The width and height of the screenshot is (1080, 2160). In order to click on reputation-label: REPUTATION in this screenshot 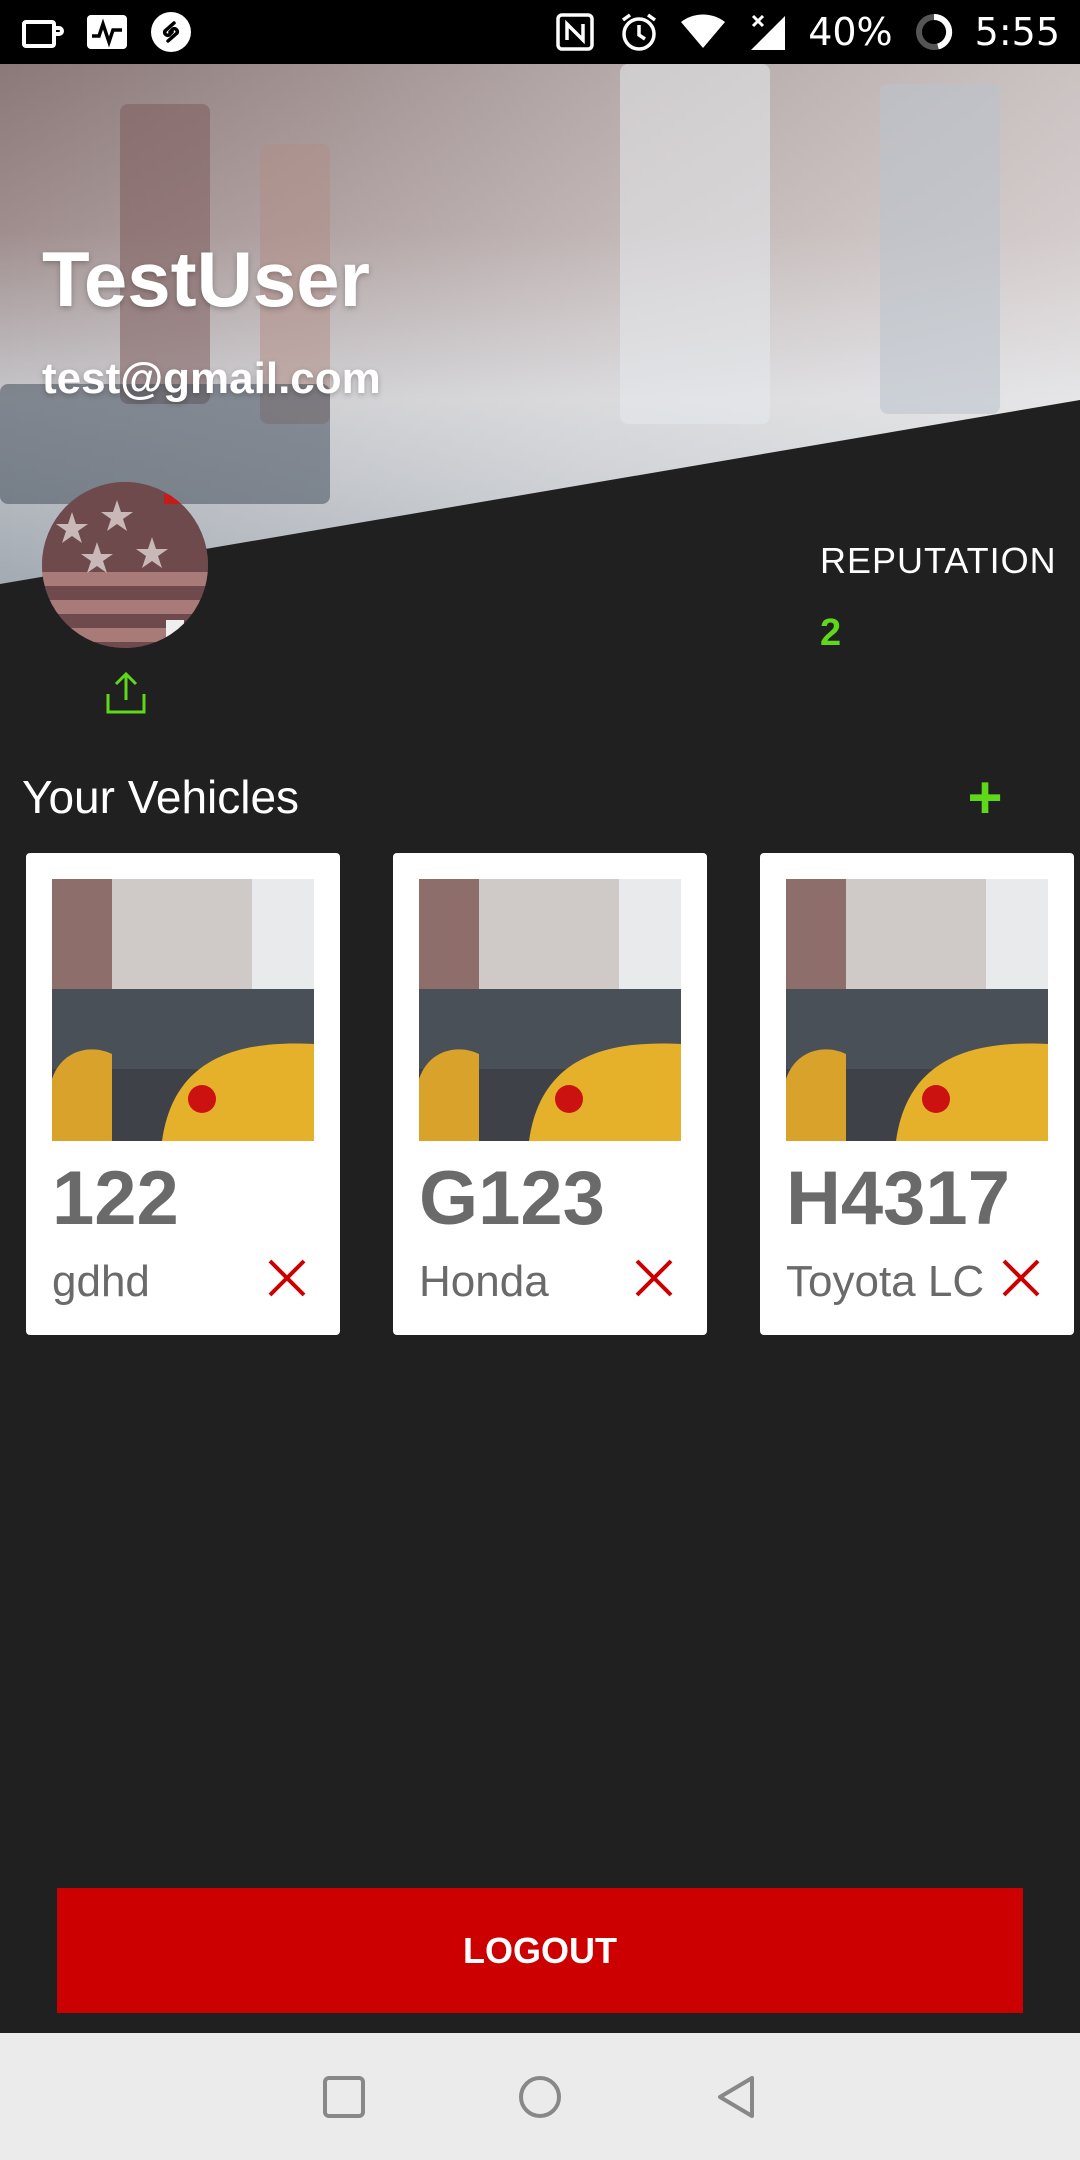, I will do `click(938, 560)`.